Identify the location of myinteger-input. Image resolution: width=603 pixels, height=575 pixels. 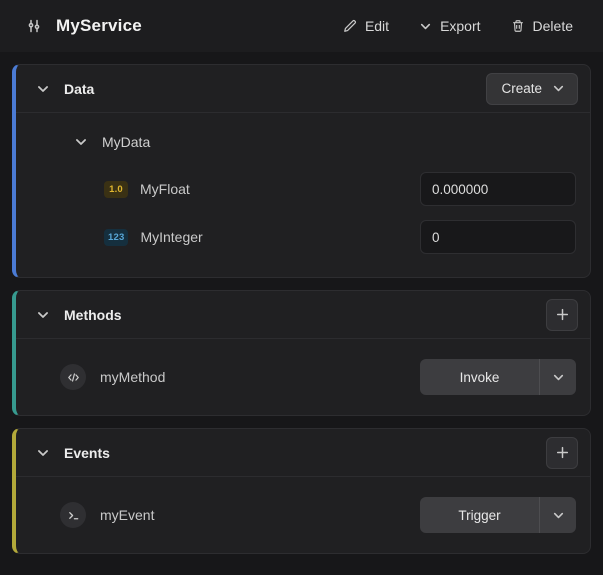
(498, 237).